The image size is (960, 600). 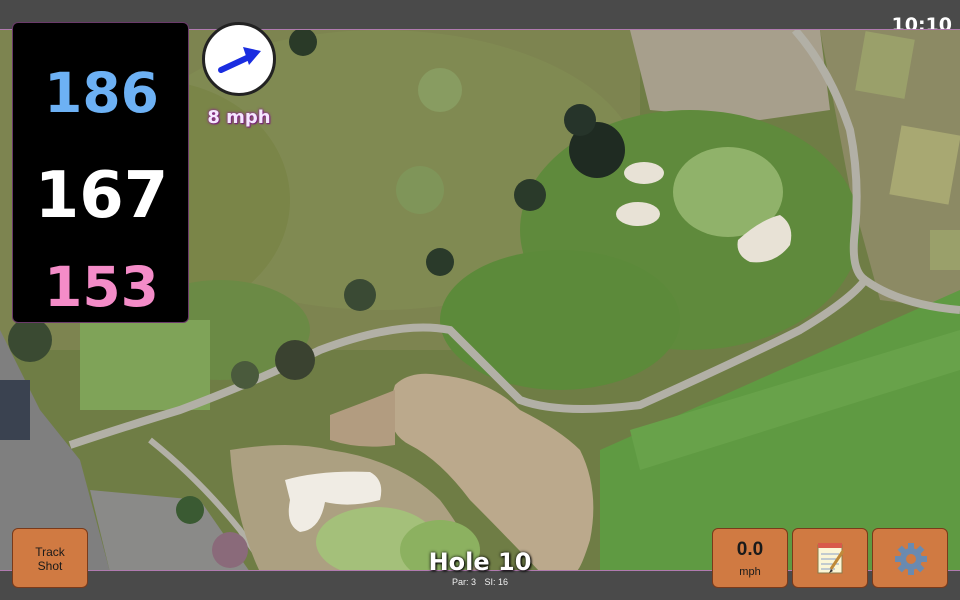 I want to click on back-distance: 186, so click(x=101, y=93).